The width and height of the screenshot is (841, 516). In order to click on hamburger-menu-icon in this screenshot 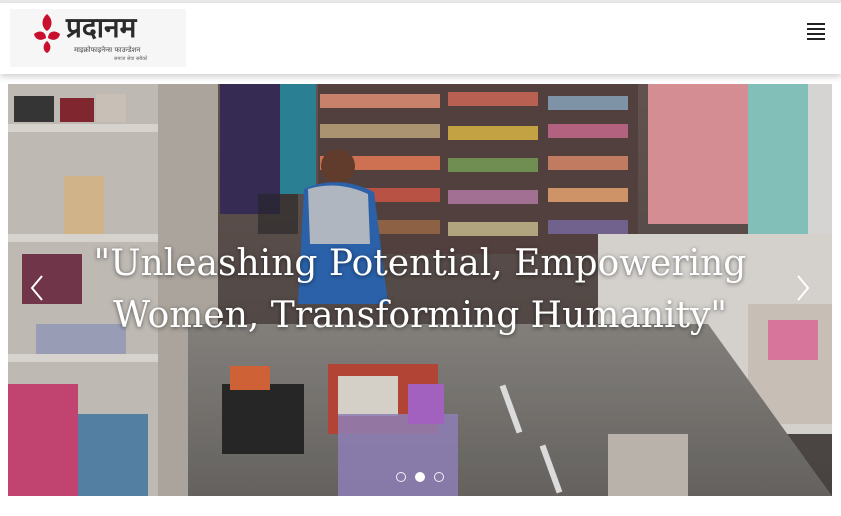, I will do `click(816, 31)`.